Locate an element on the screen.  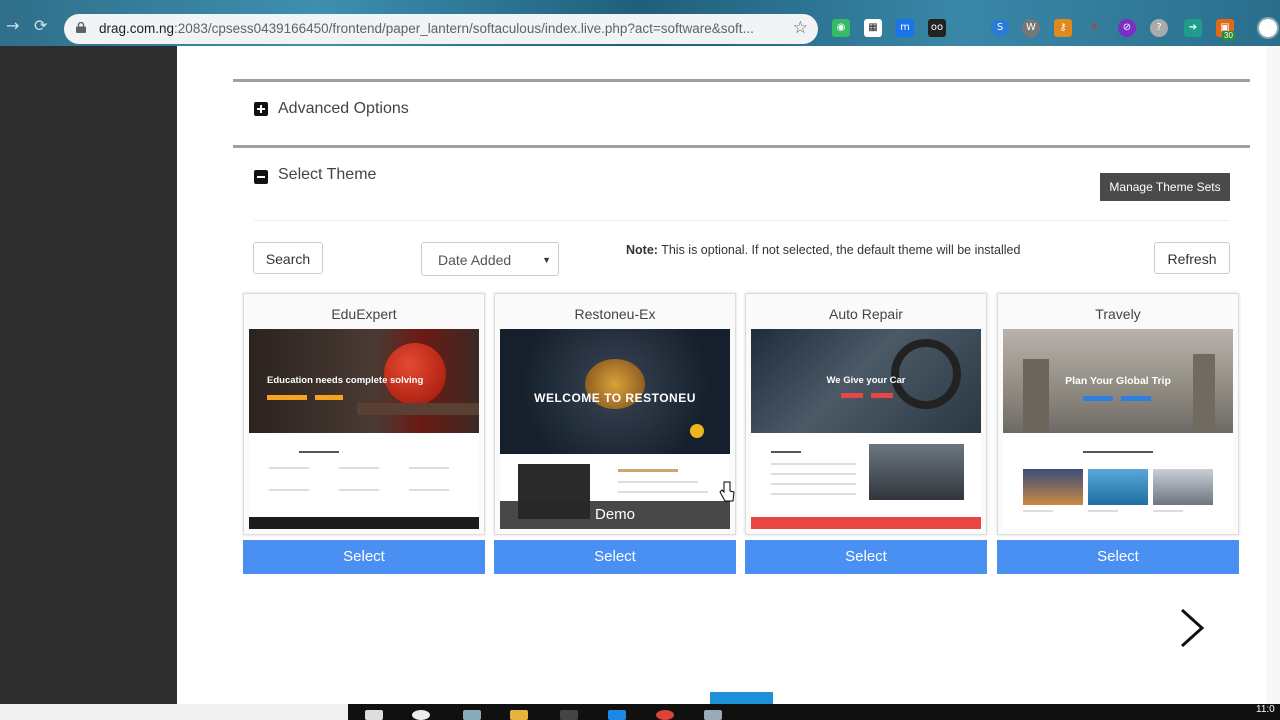
extension-qr-icon: ▦ is located at coordinates (873, 28).